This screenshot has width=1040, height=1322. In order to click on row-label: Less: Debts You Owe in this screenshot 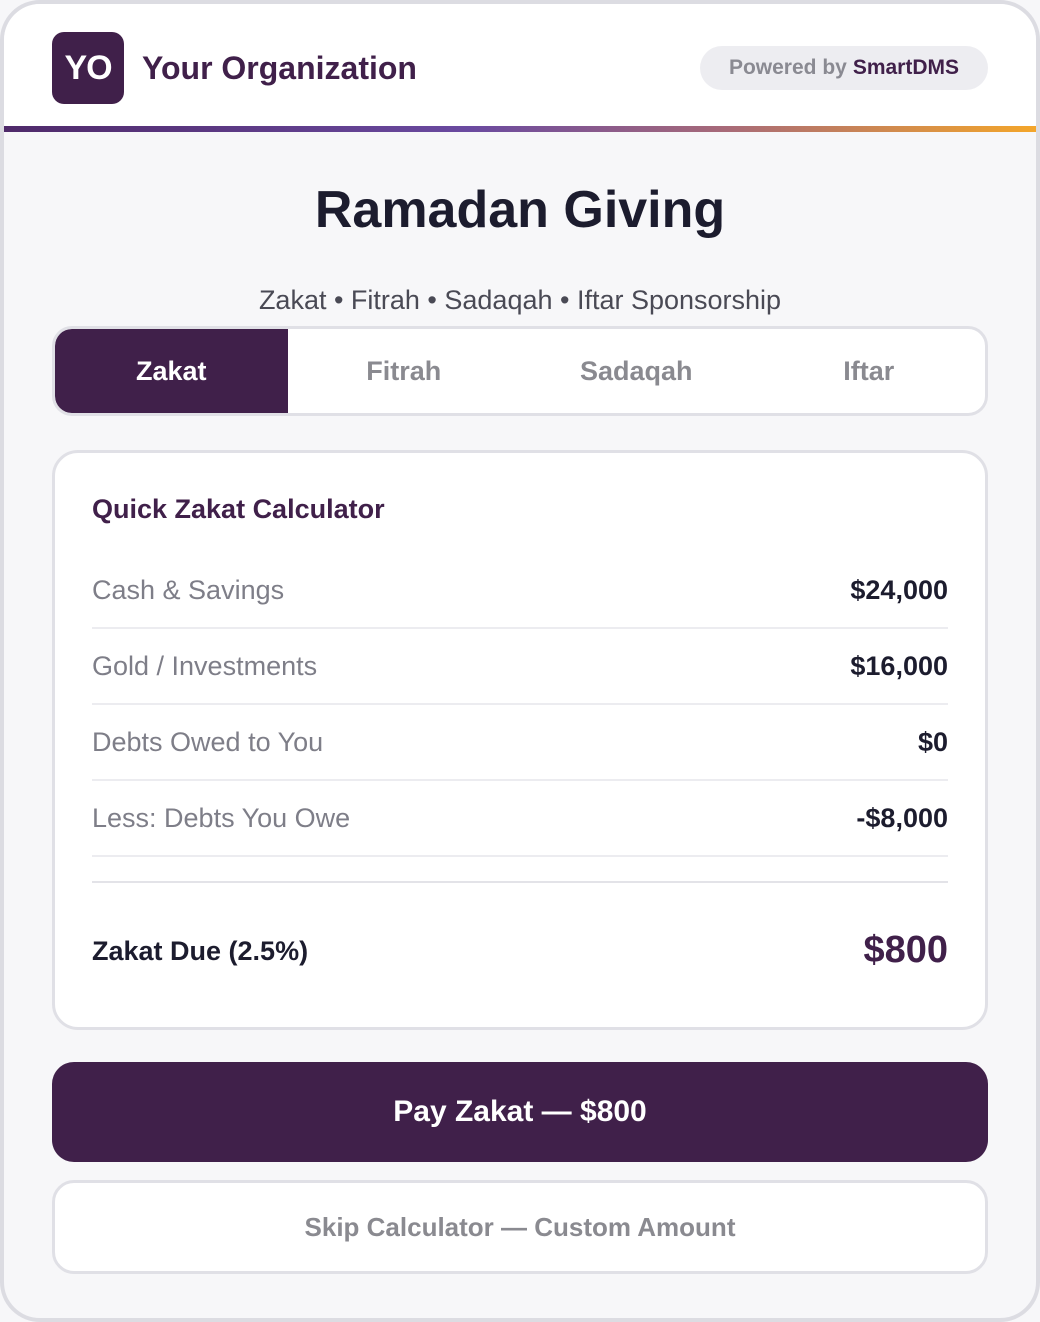, I will do `click(221, 817)`.